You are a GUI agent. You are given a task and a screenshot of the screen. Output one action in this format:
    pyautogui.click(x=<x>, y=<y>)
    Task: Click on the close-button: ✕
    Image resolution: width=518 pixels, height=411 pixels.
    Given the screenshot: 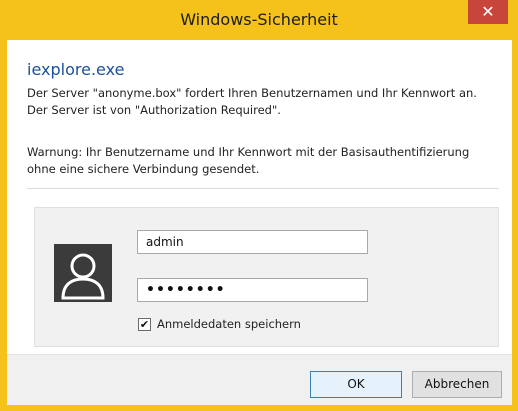 What is the action you would take?
    pyautogui.click(x=488, y=12)
    